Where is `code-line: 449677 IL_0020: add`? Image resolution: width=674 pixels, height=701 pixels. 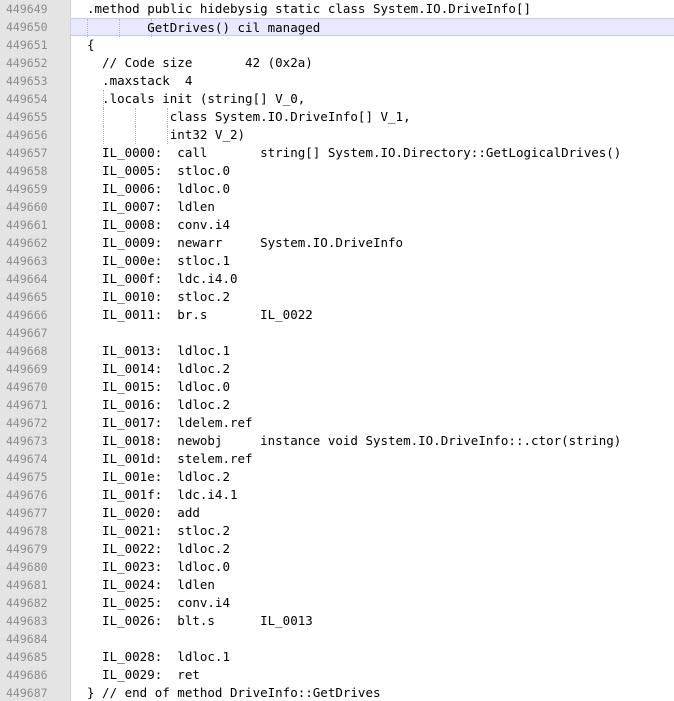 code-line: 449677 IL_0020: add is located at coordinates (337, 513).